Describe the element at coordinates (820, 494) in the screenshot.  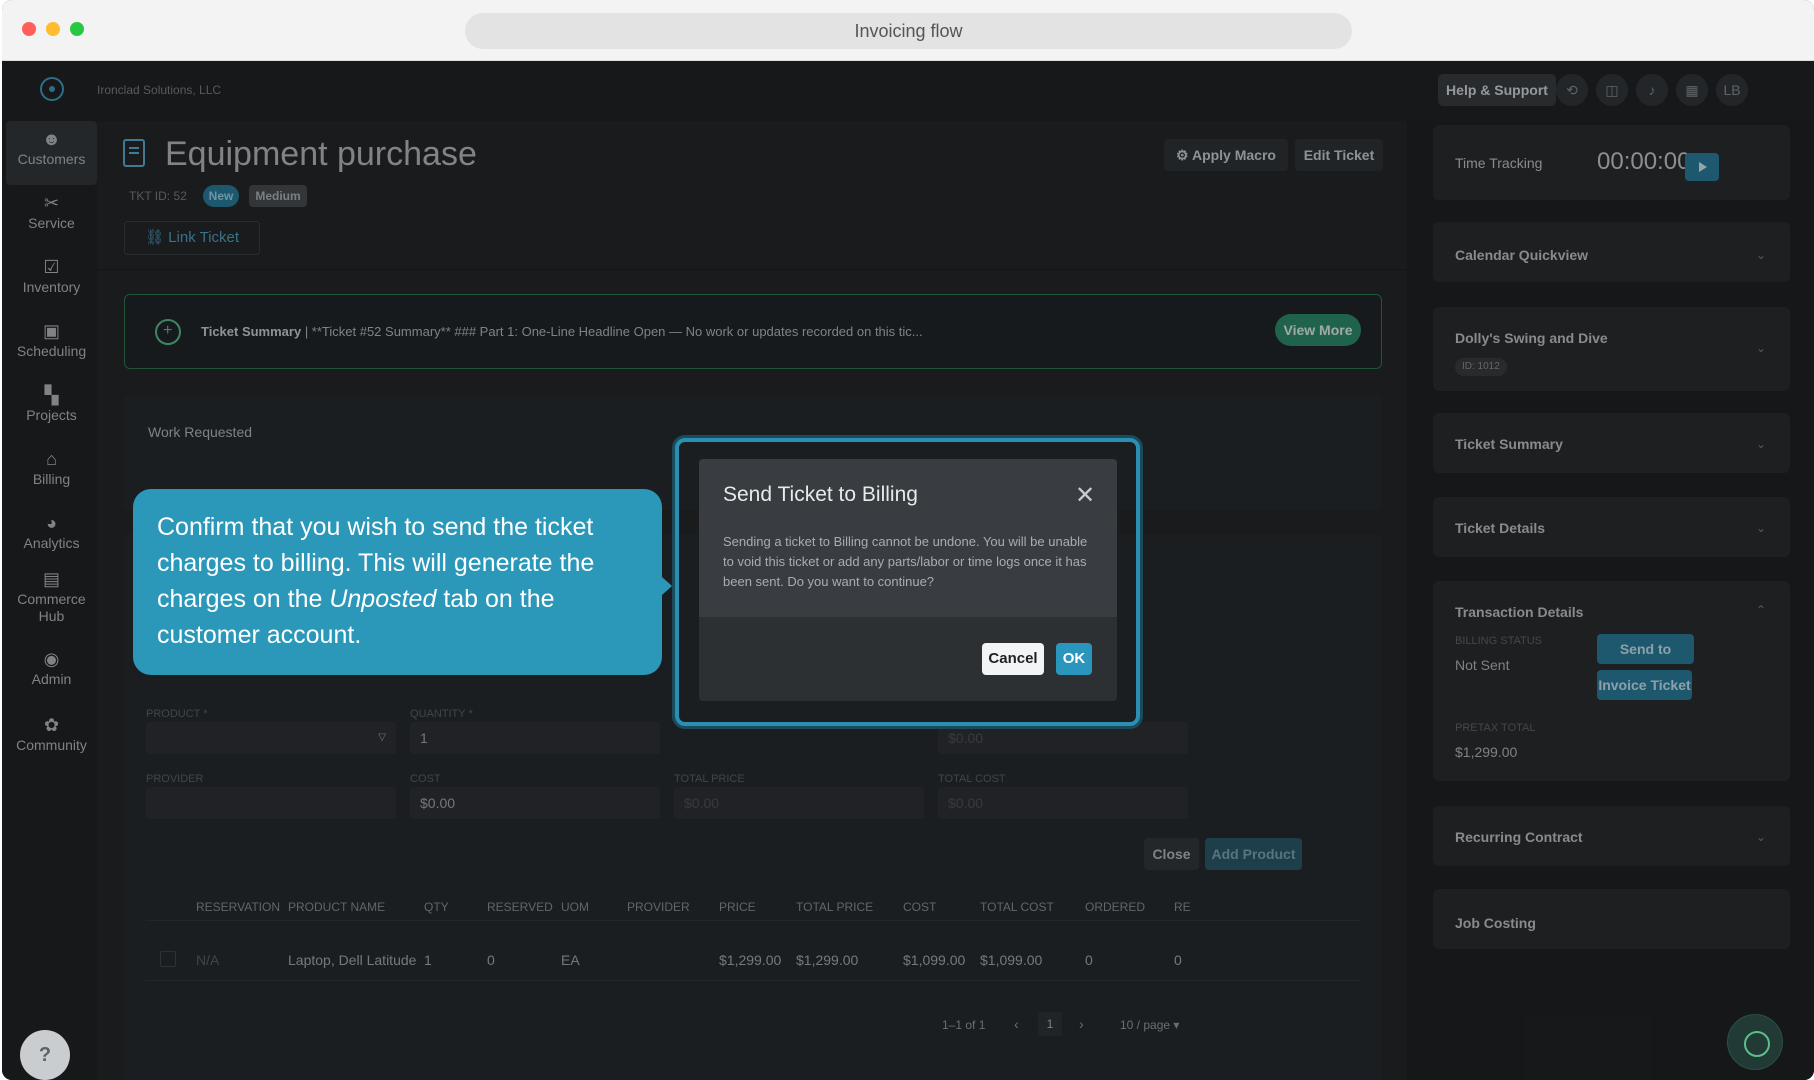
I see `modal-title: Send Ticket to Billing` at that location.